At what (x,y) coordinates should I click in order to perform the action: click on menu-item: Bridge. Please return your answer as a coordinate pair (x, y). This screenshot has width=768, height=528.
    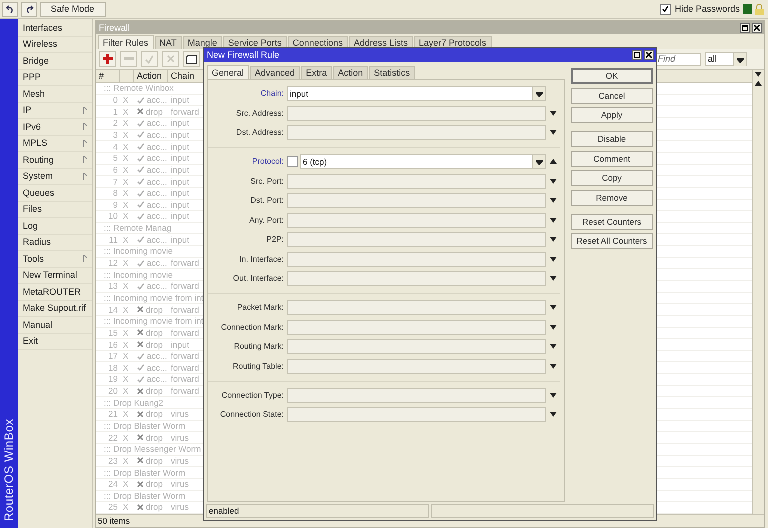
    Looking at the image, I should click on (55, 61).